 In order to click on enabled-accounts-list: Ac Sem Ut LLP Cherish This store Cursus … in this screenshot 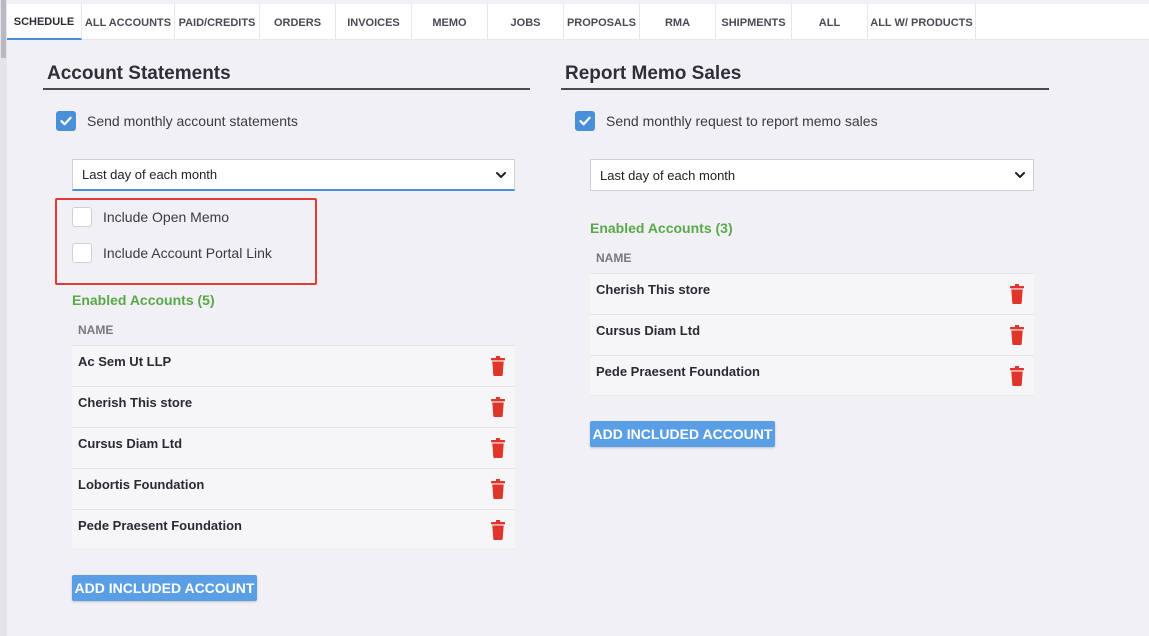, I will do `click(293, 447)`.